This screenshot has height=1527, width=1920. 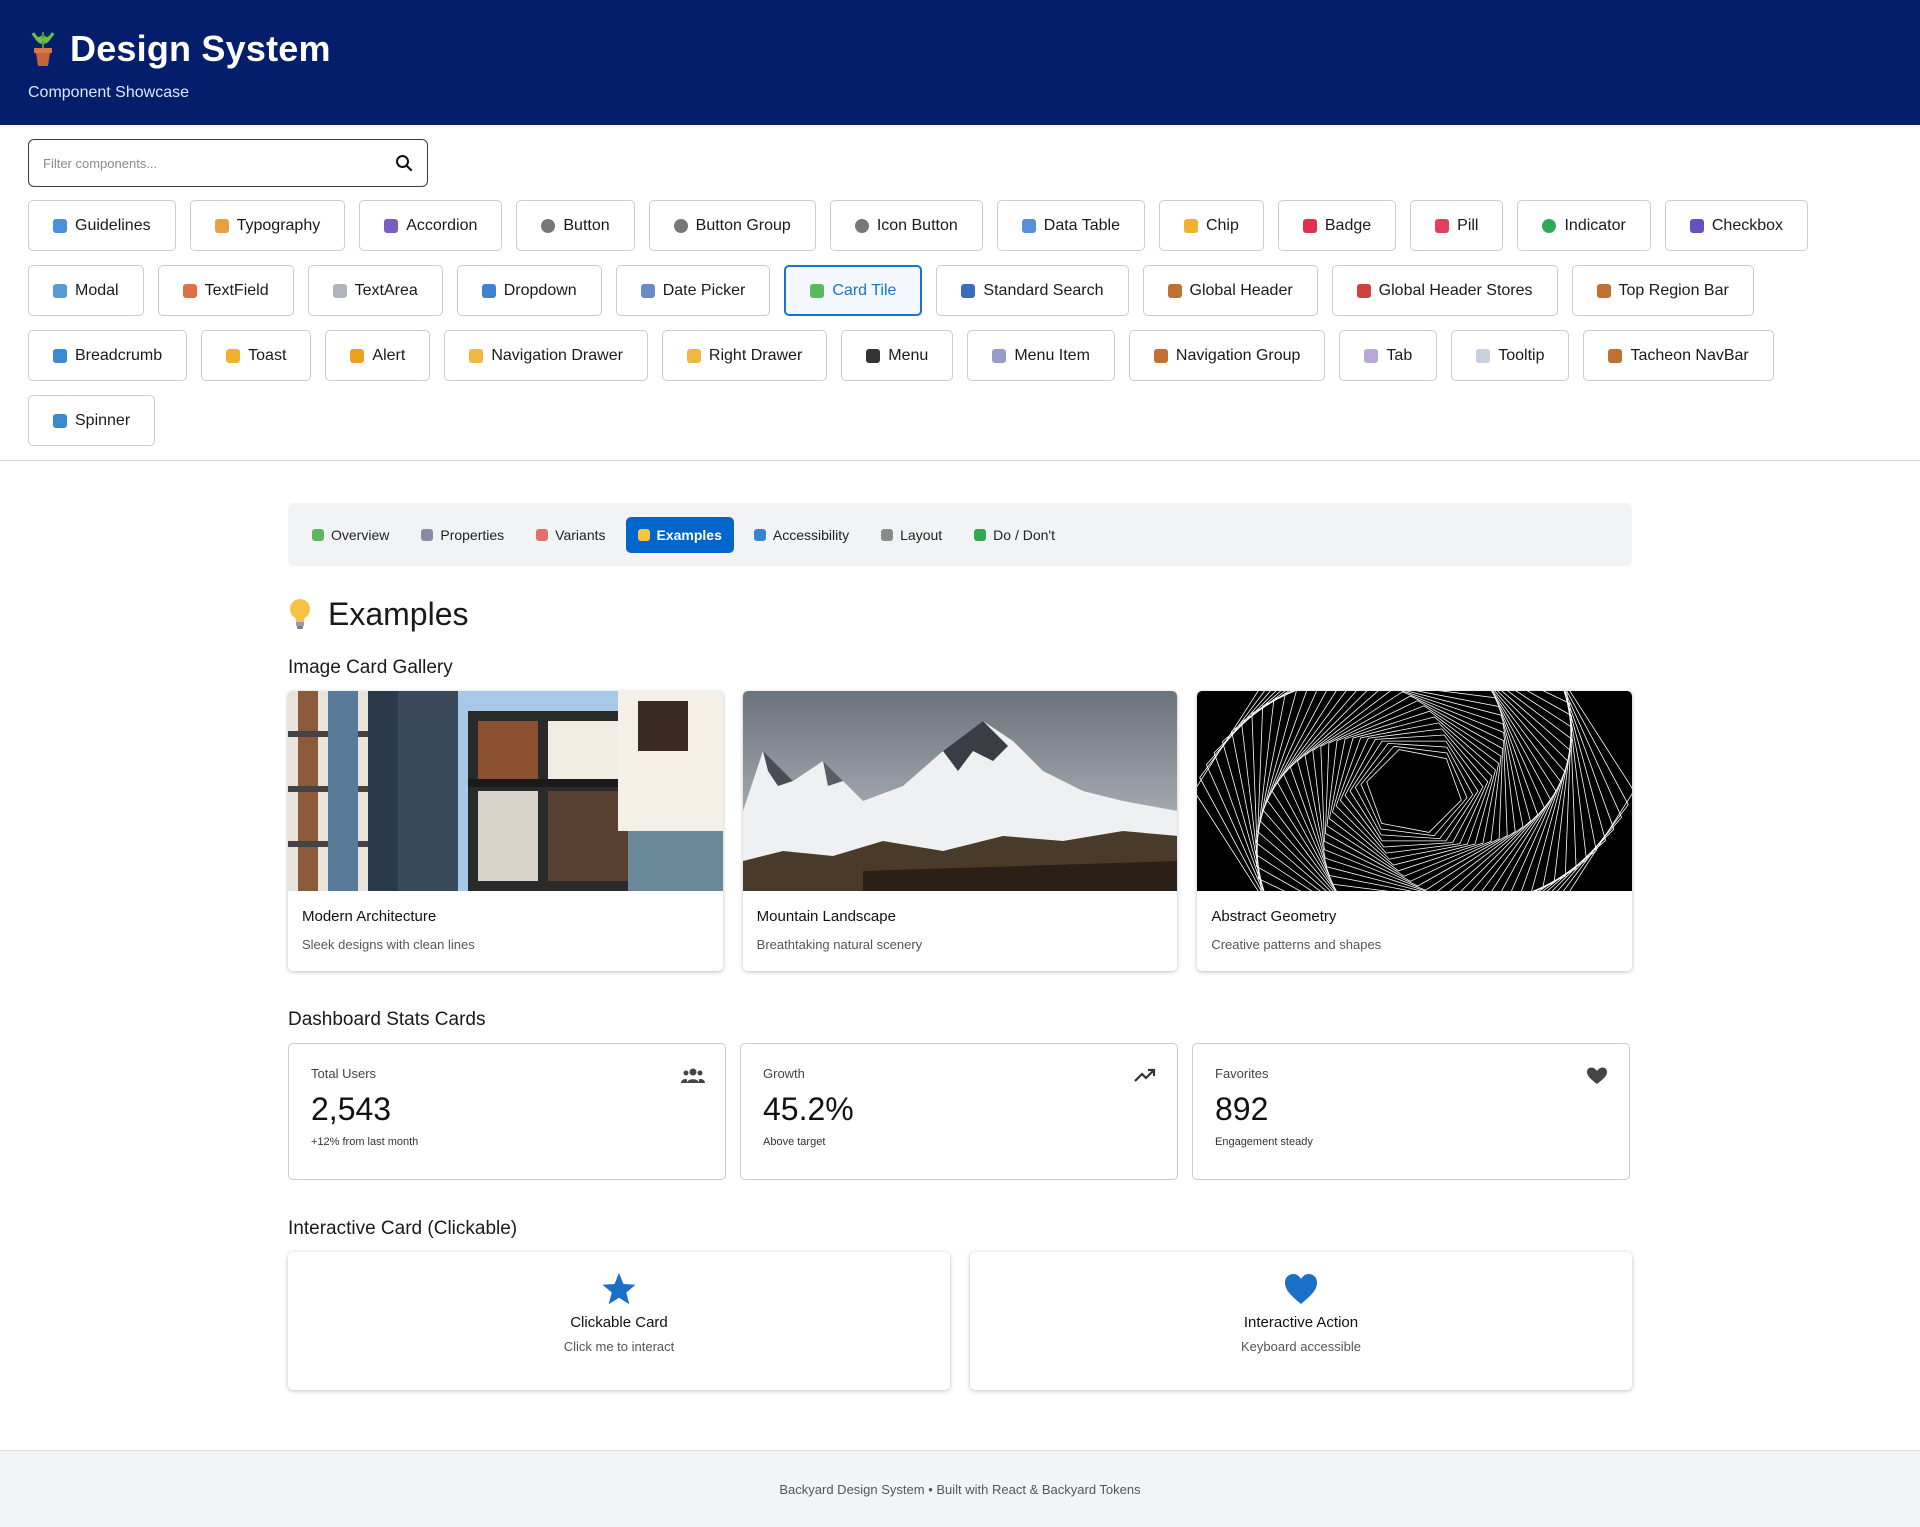 I want to click on component-chip-label: Card Tile, so click(x=864, y=290).